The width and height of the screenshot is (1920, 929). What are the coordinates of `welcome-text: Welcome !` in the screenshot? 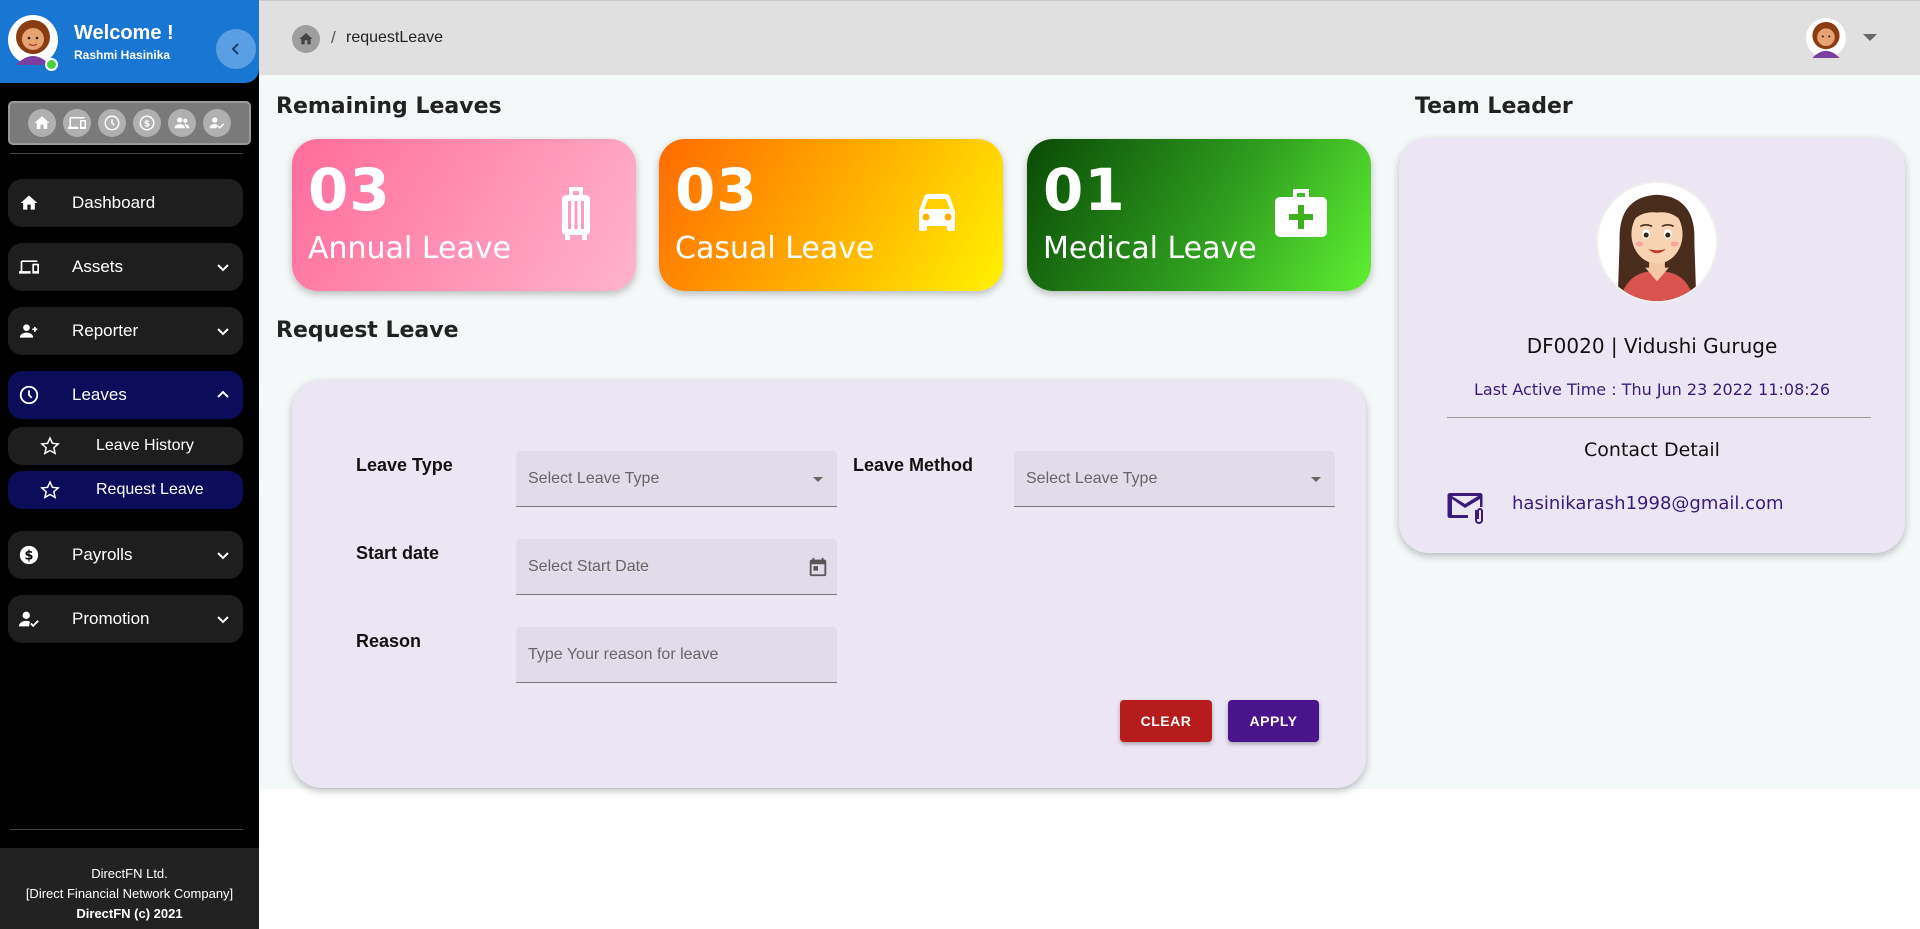 It's located at (124, 33).